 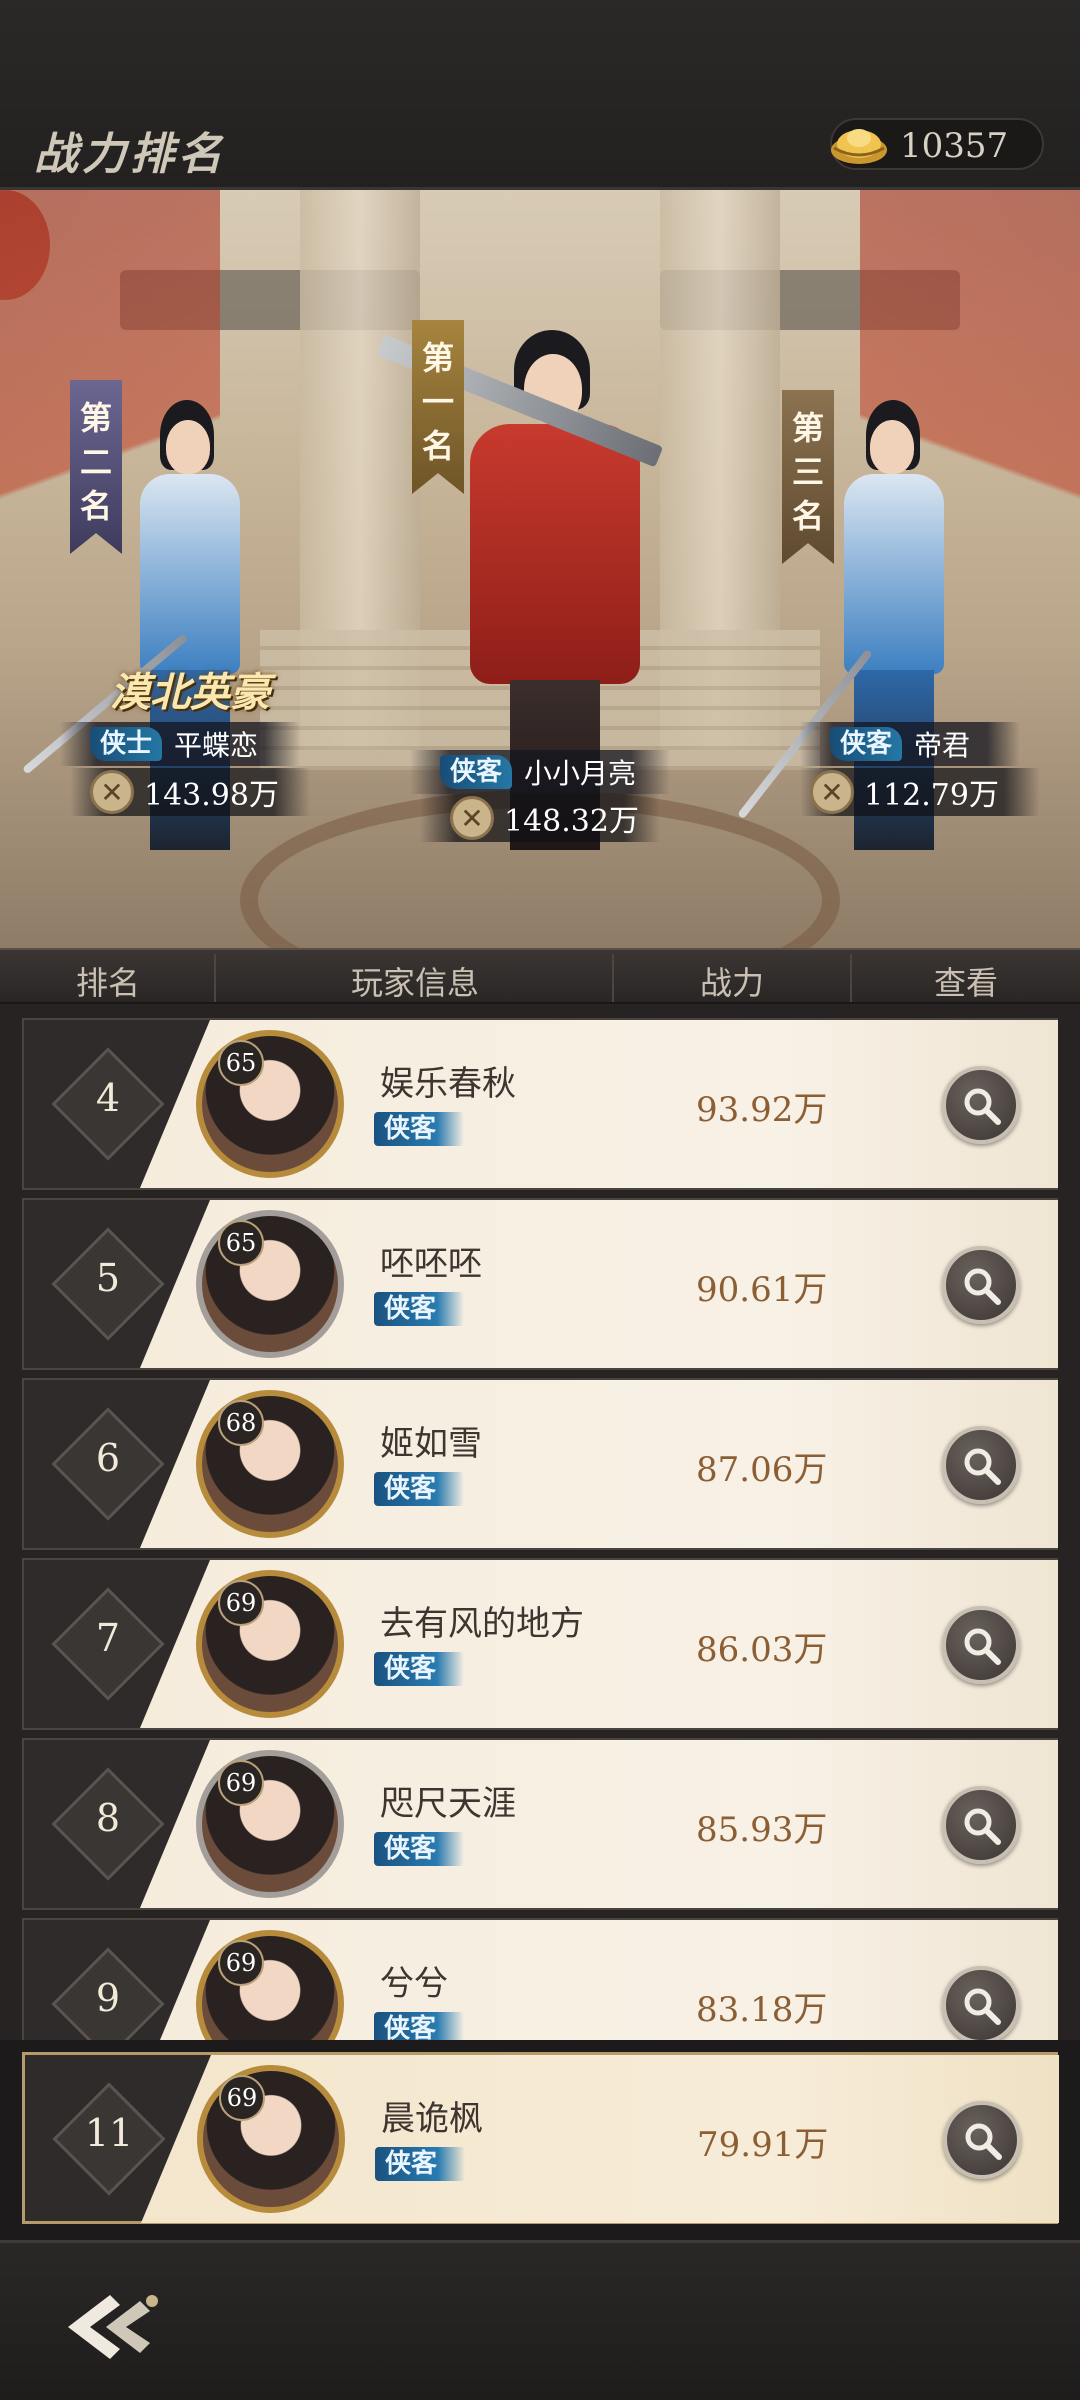 What do you see at coordinates (910, 744) in the screenshot?
I see `third-place-nameplate: 侠客 帝君` at bounding box center [910, 744].